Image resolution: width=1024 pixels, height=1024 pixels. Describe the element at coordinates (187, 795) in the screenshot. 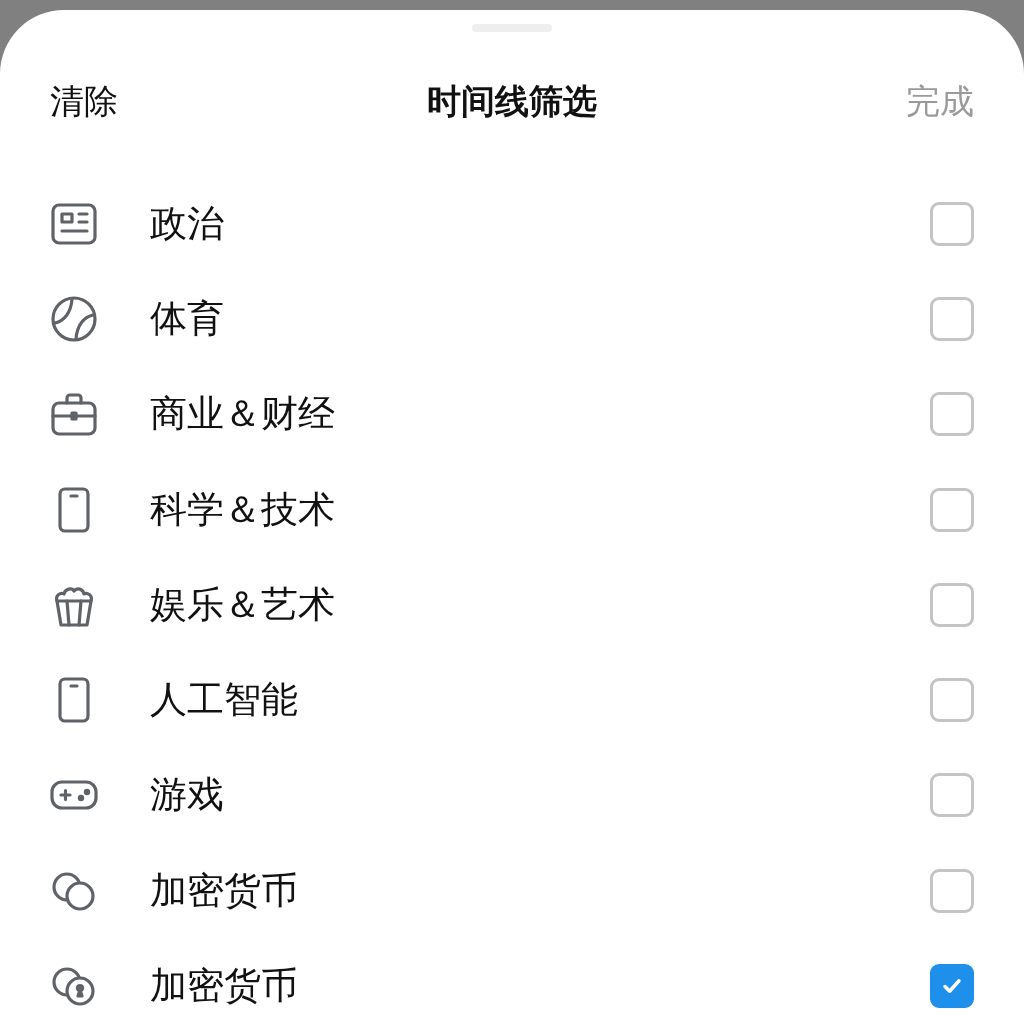

I see `category-label: 游戏` at that location.